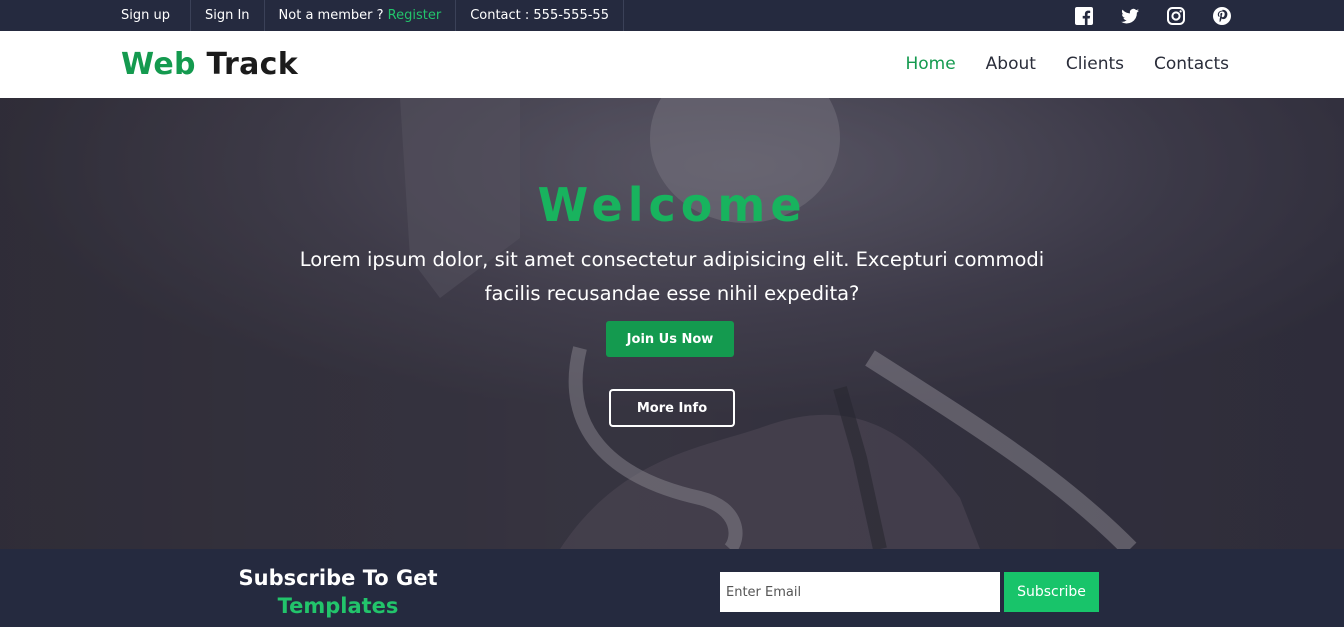 The image size is (1344, 627). Describe the element at coordinates (1176, 16) in the screenshot. I see `instagram-icon` at that location.